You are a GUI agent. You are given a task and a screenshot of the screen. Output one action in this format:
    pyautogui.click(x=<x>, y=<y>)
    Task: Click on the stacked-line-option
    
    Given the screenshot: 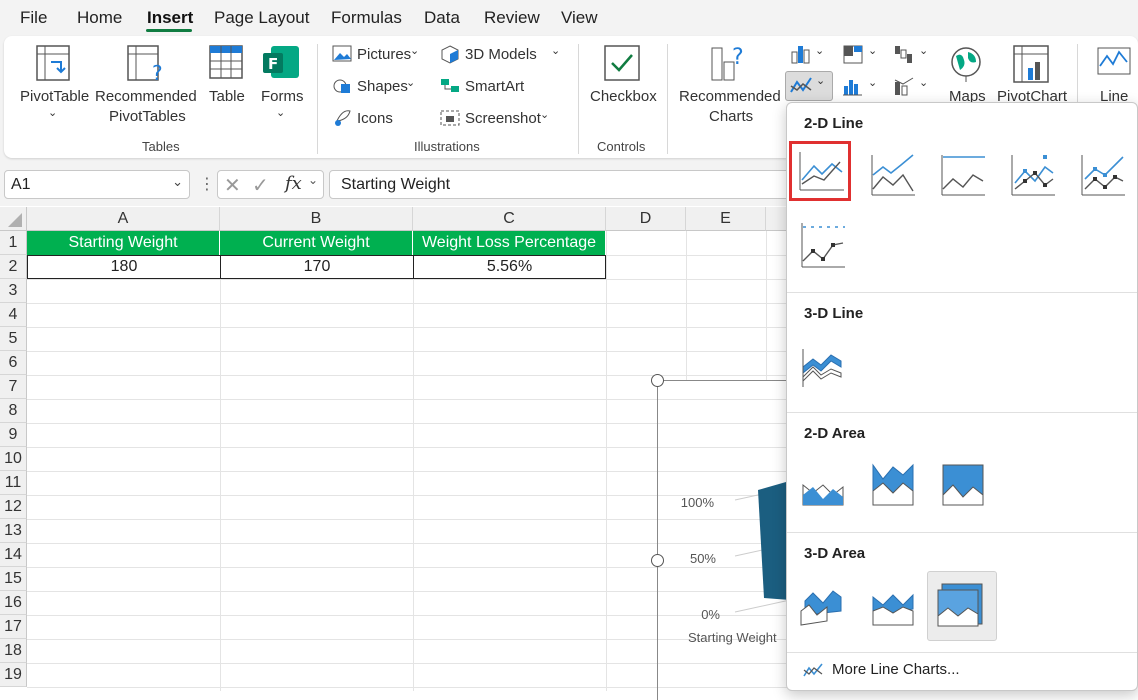 What is the action you would take?
    pyautogui.click(x=894, y=178)
    